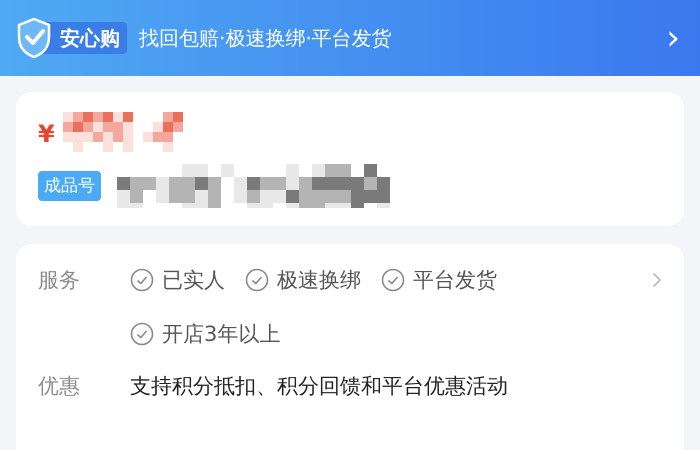  Describe the element at coordinates (46, 134) in the screenshot. I see `currency-symbol: ¥` at that location.